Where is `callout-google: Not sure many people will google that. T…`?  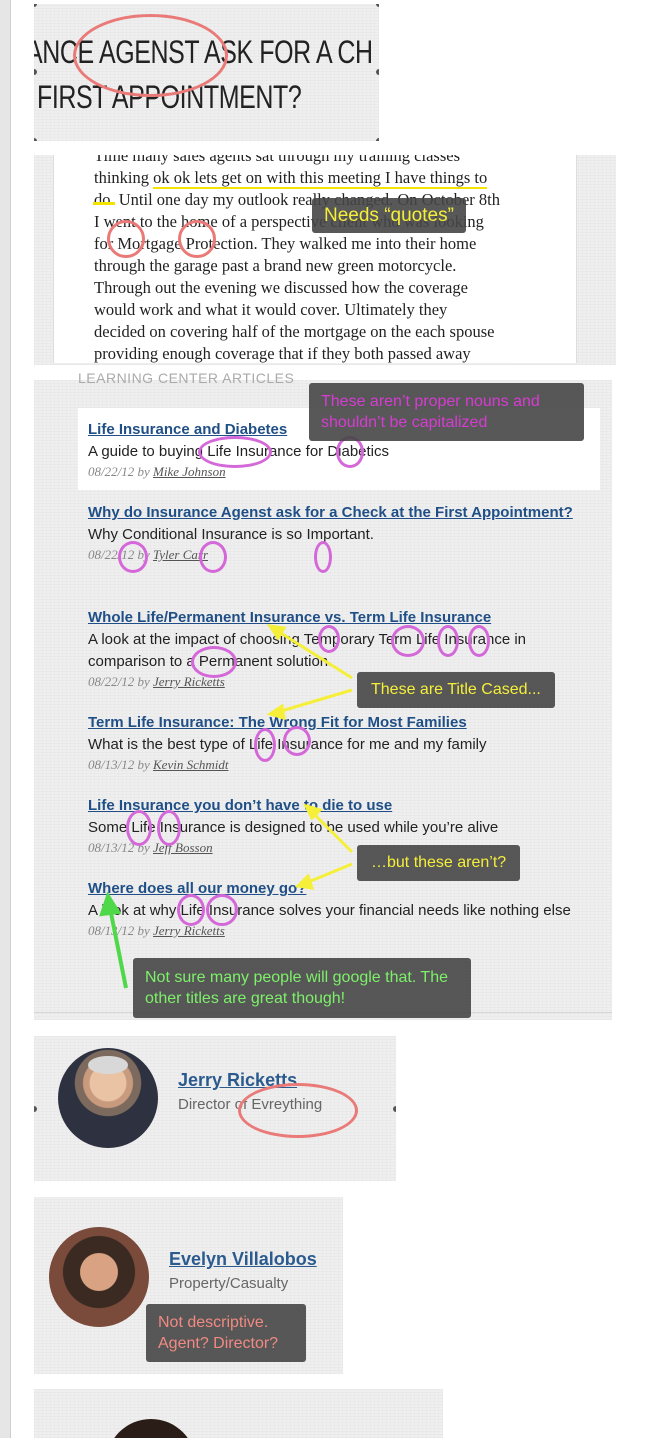 callout-google: Not sure many people will google that. T… is located at coordinates (302, 988).